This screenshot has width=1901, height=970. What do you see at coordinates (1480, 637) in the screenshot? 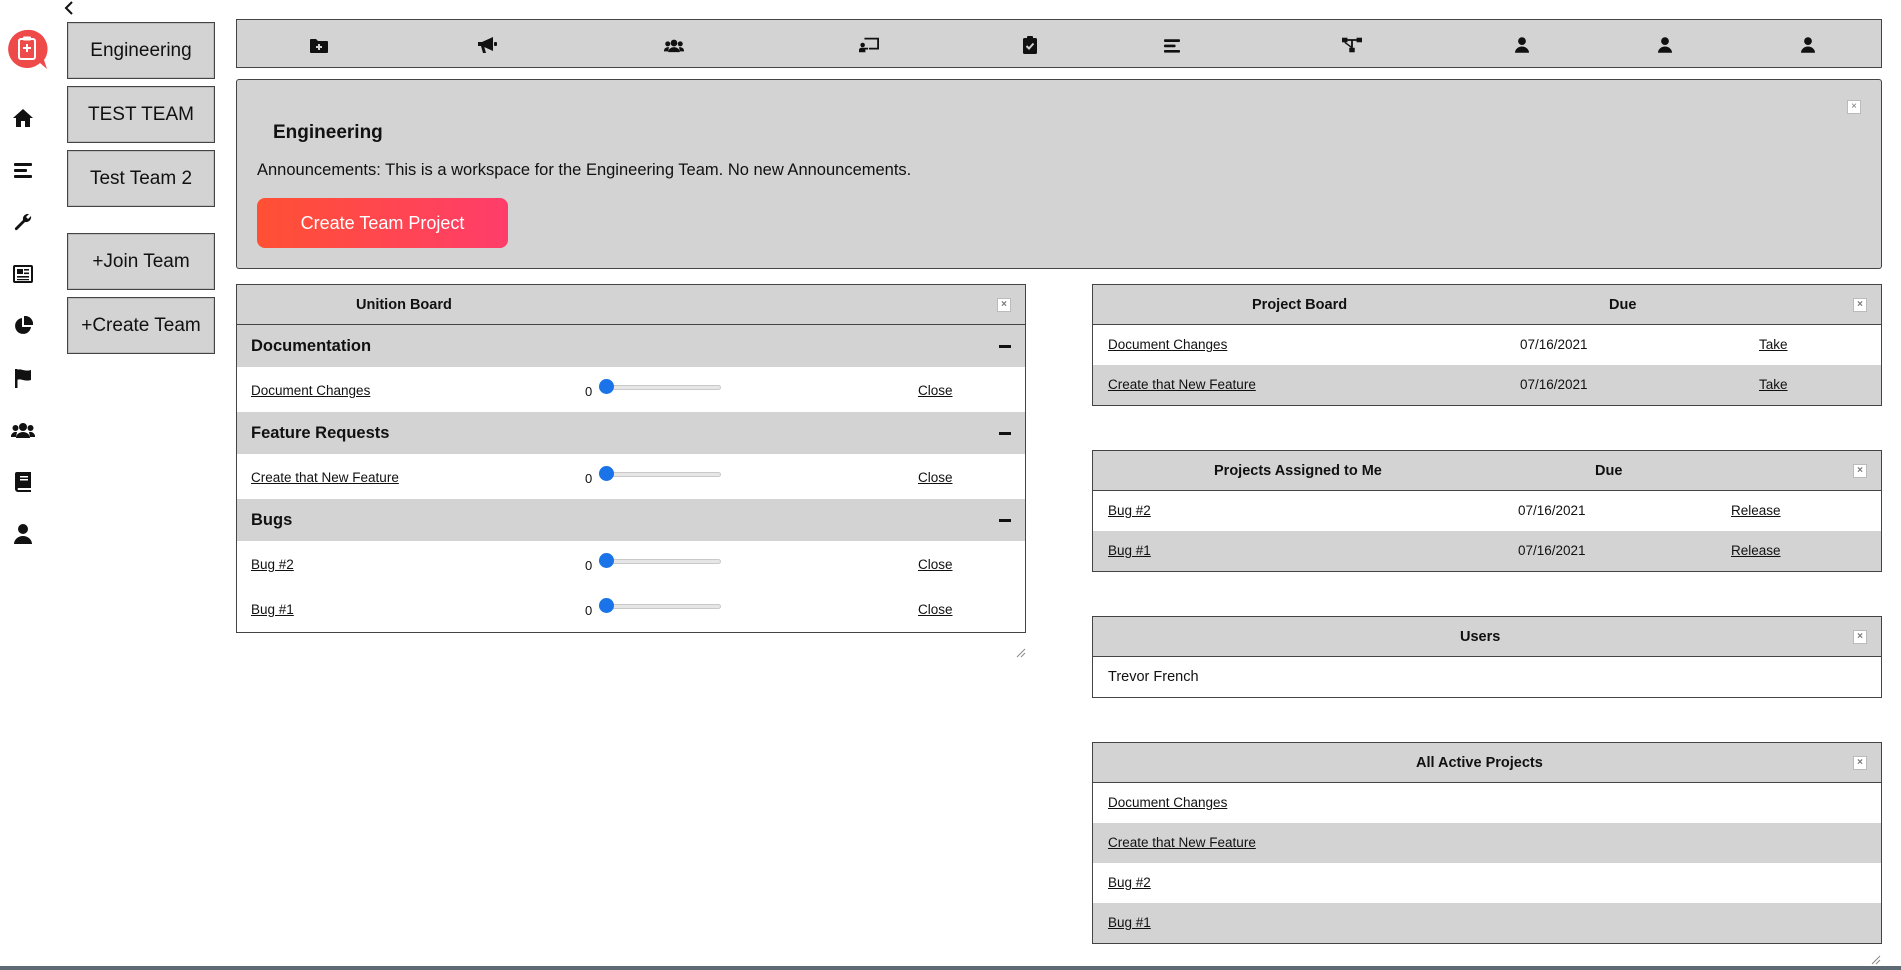
I see `users-title: Users` at bounding box center [1480, 637].